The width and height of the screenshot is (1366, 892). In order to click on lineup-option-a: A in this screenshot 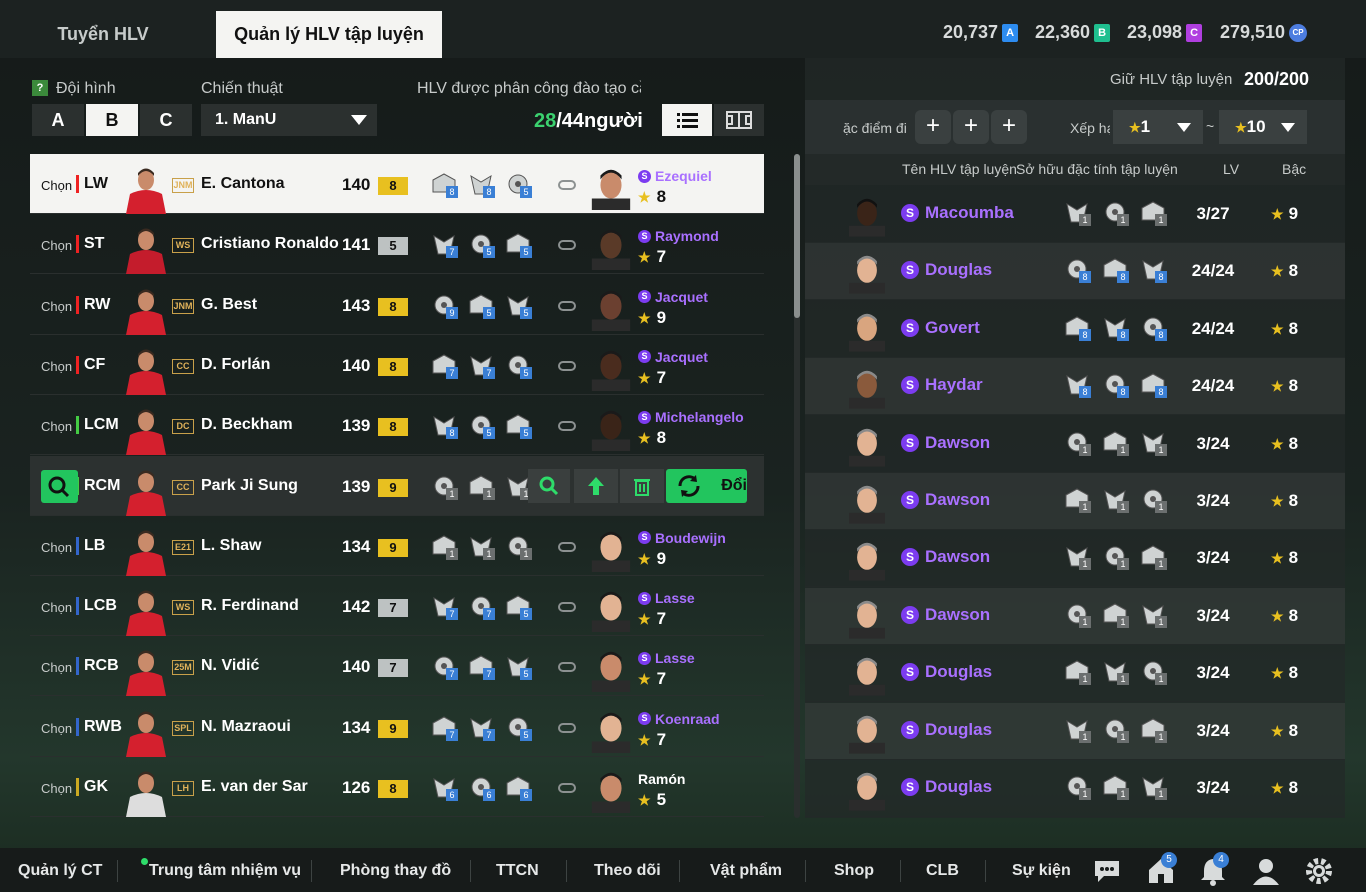, I will do `click(58, 120)`.